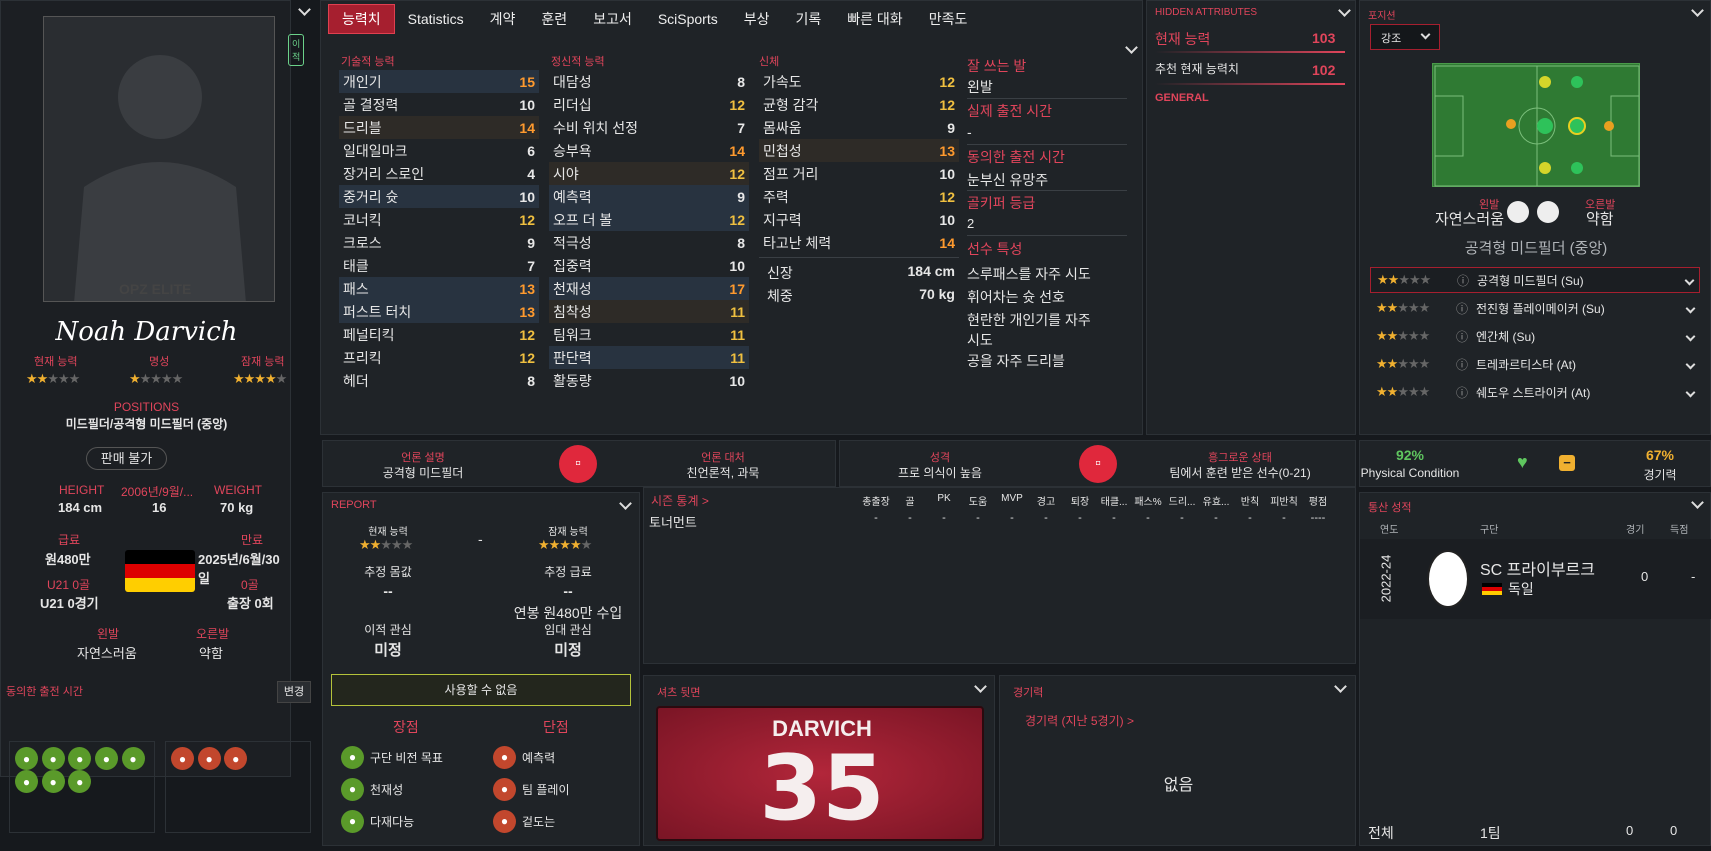 The image size is (1711, 851). Describe the element at coordinates (68, 559) in the screenshot. I see `wage-value: 원480만` at that location.